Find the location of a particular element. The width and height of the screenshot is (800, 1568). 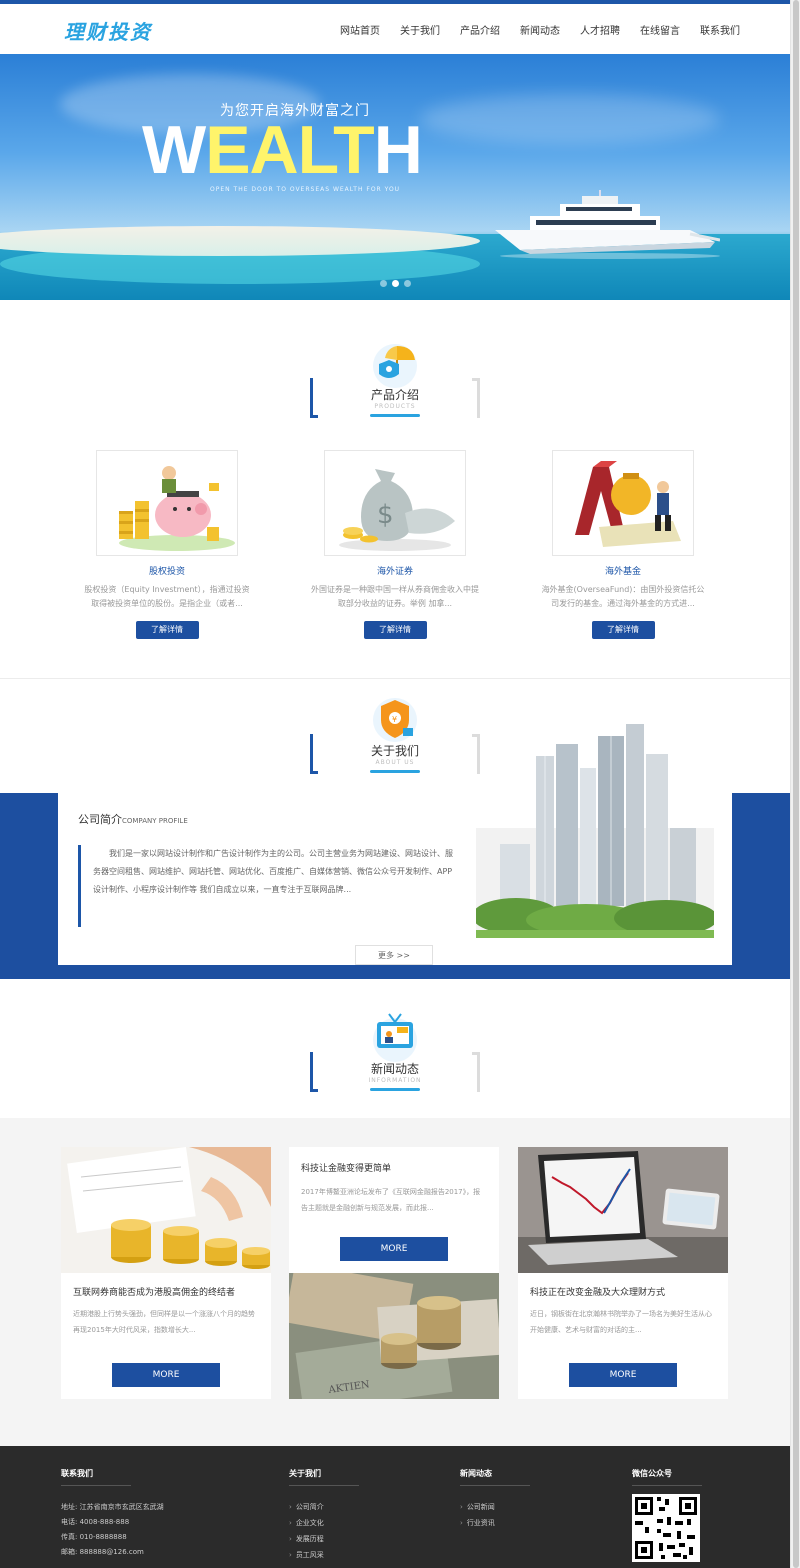

footer-fax: 传真: 010-8888888 is located at coordinates (94, 1537).